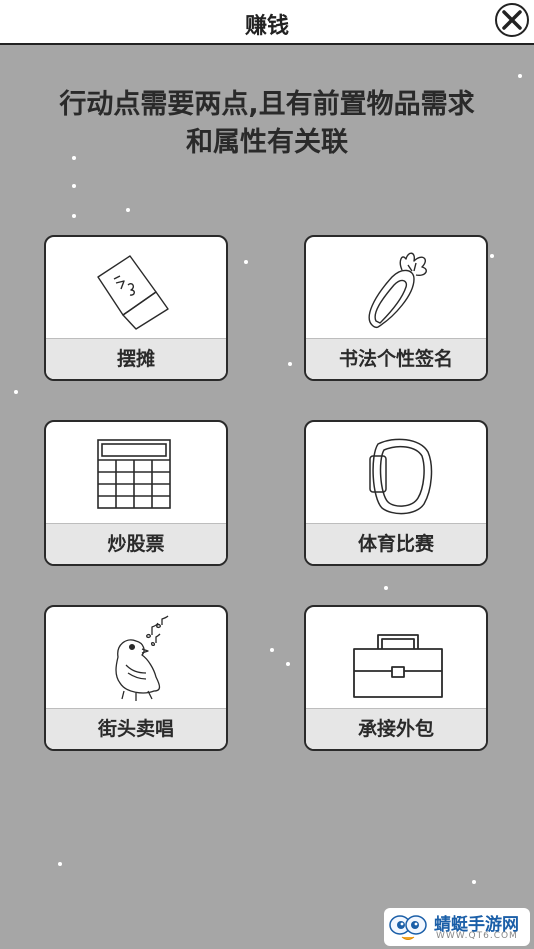 This screenshot has height=949, width=534. What do you see at coordinates (477, 936) in the screenshot?
I see `watermark-url: WWW.QT6.COM` at bounding box center [477, 936].